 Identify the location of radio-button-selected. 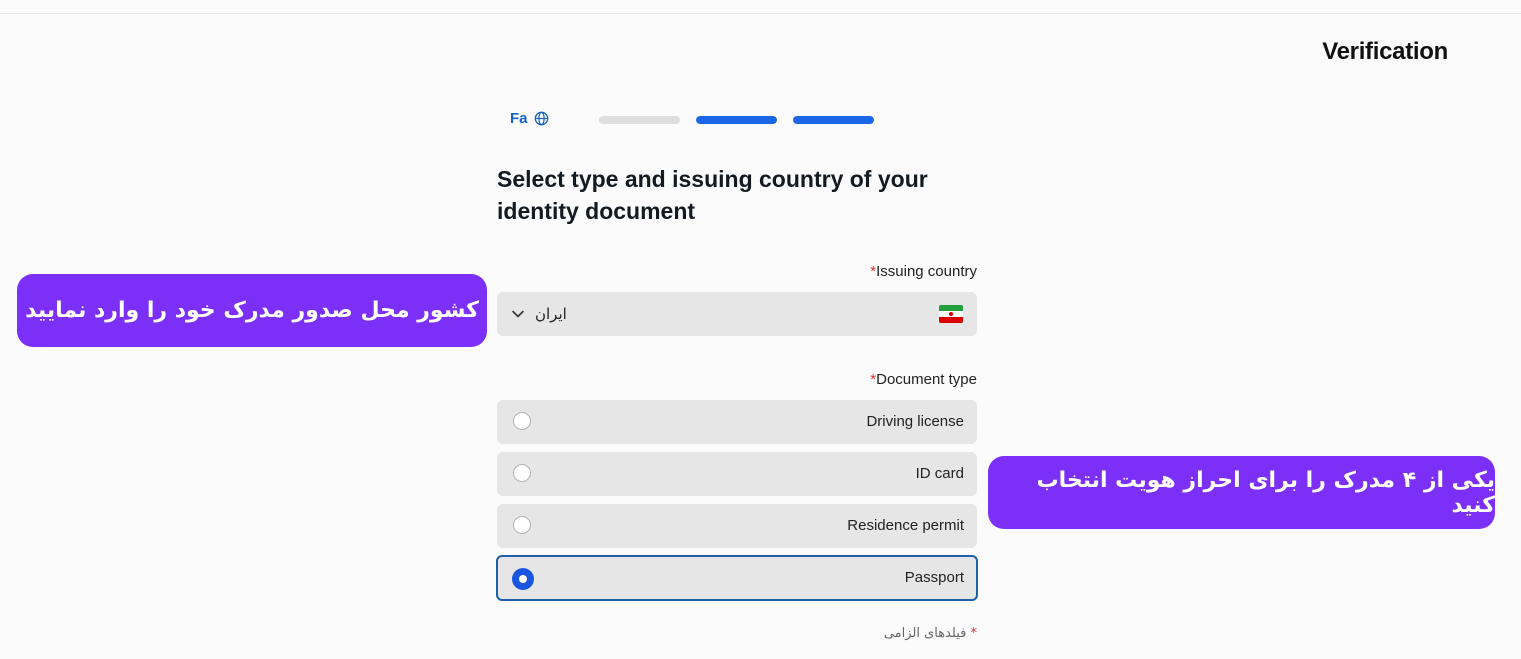
(523, 579).